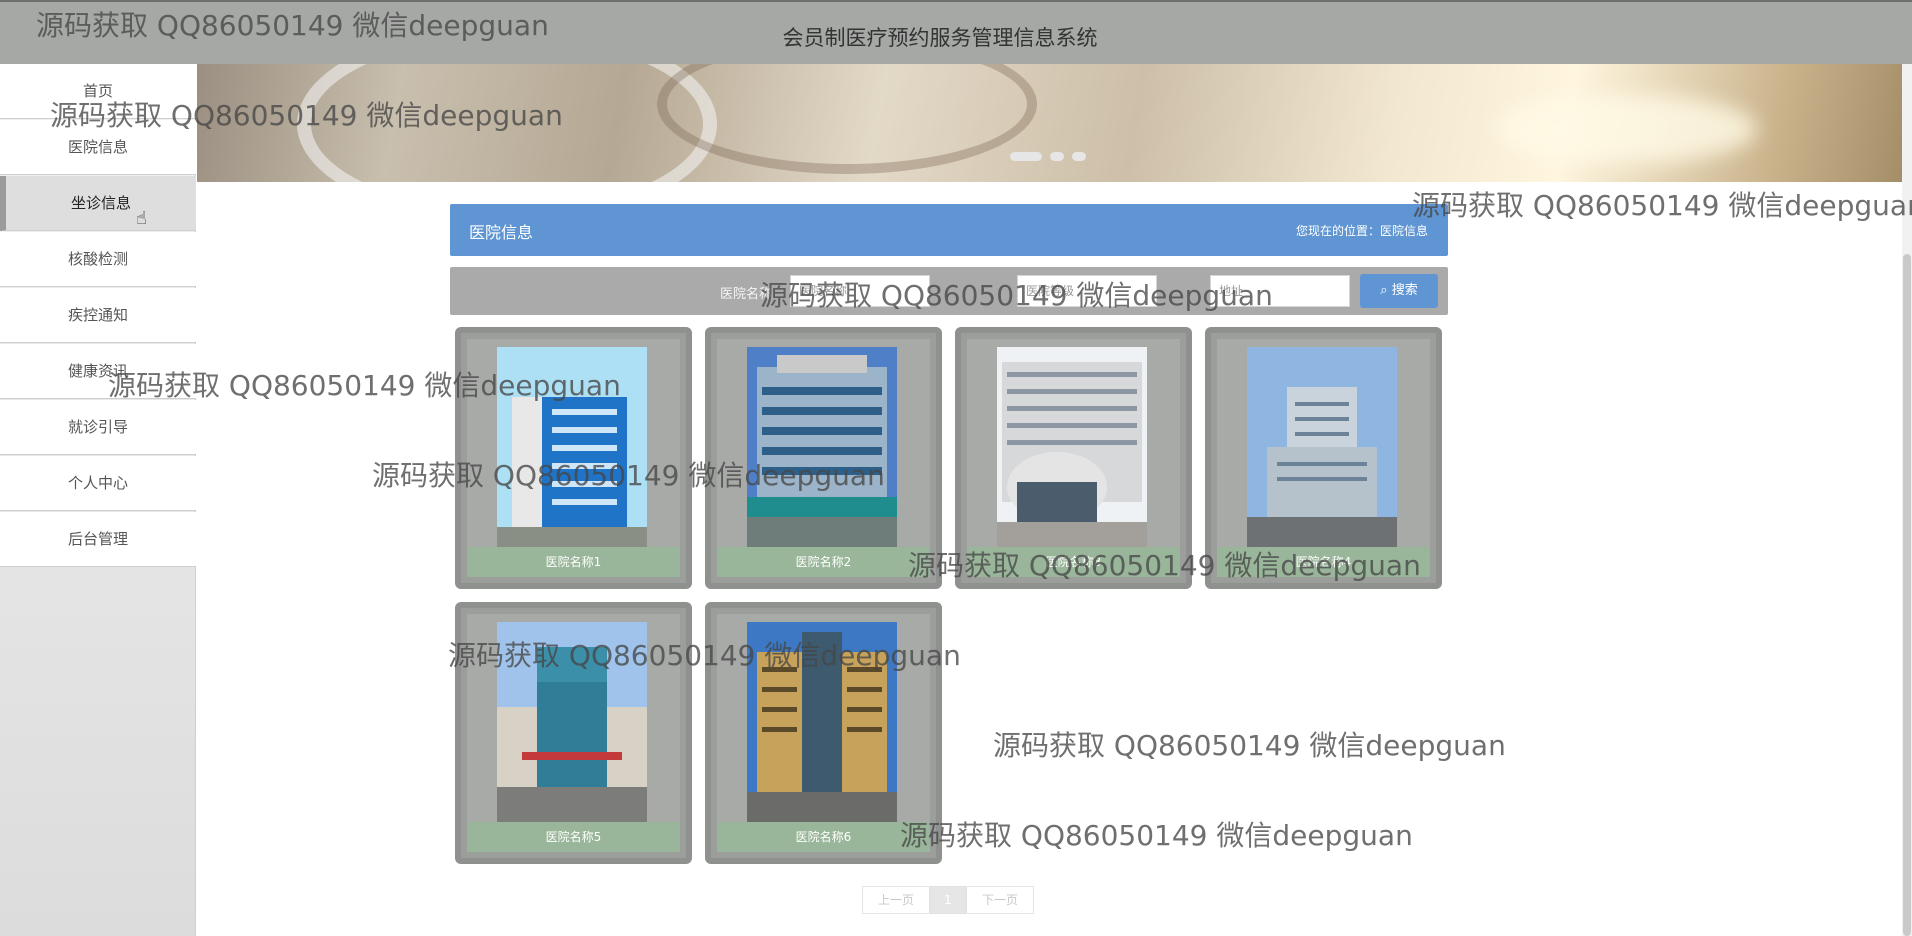 Image resolution: width=1912 pixels, height=936 pixels. I want to click on page-number-current: 1, so click(948, 900).